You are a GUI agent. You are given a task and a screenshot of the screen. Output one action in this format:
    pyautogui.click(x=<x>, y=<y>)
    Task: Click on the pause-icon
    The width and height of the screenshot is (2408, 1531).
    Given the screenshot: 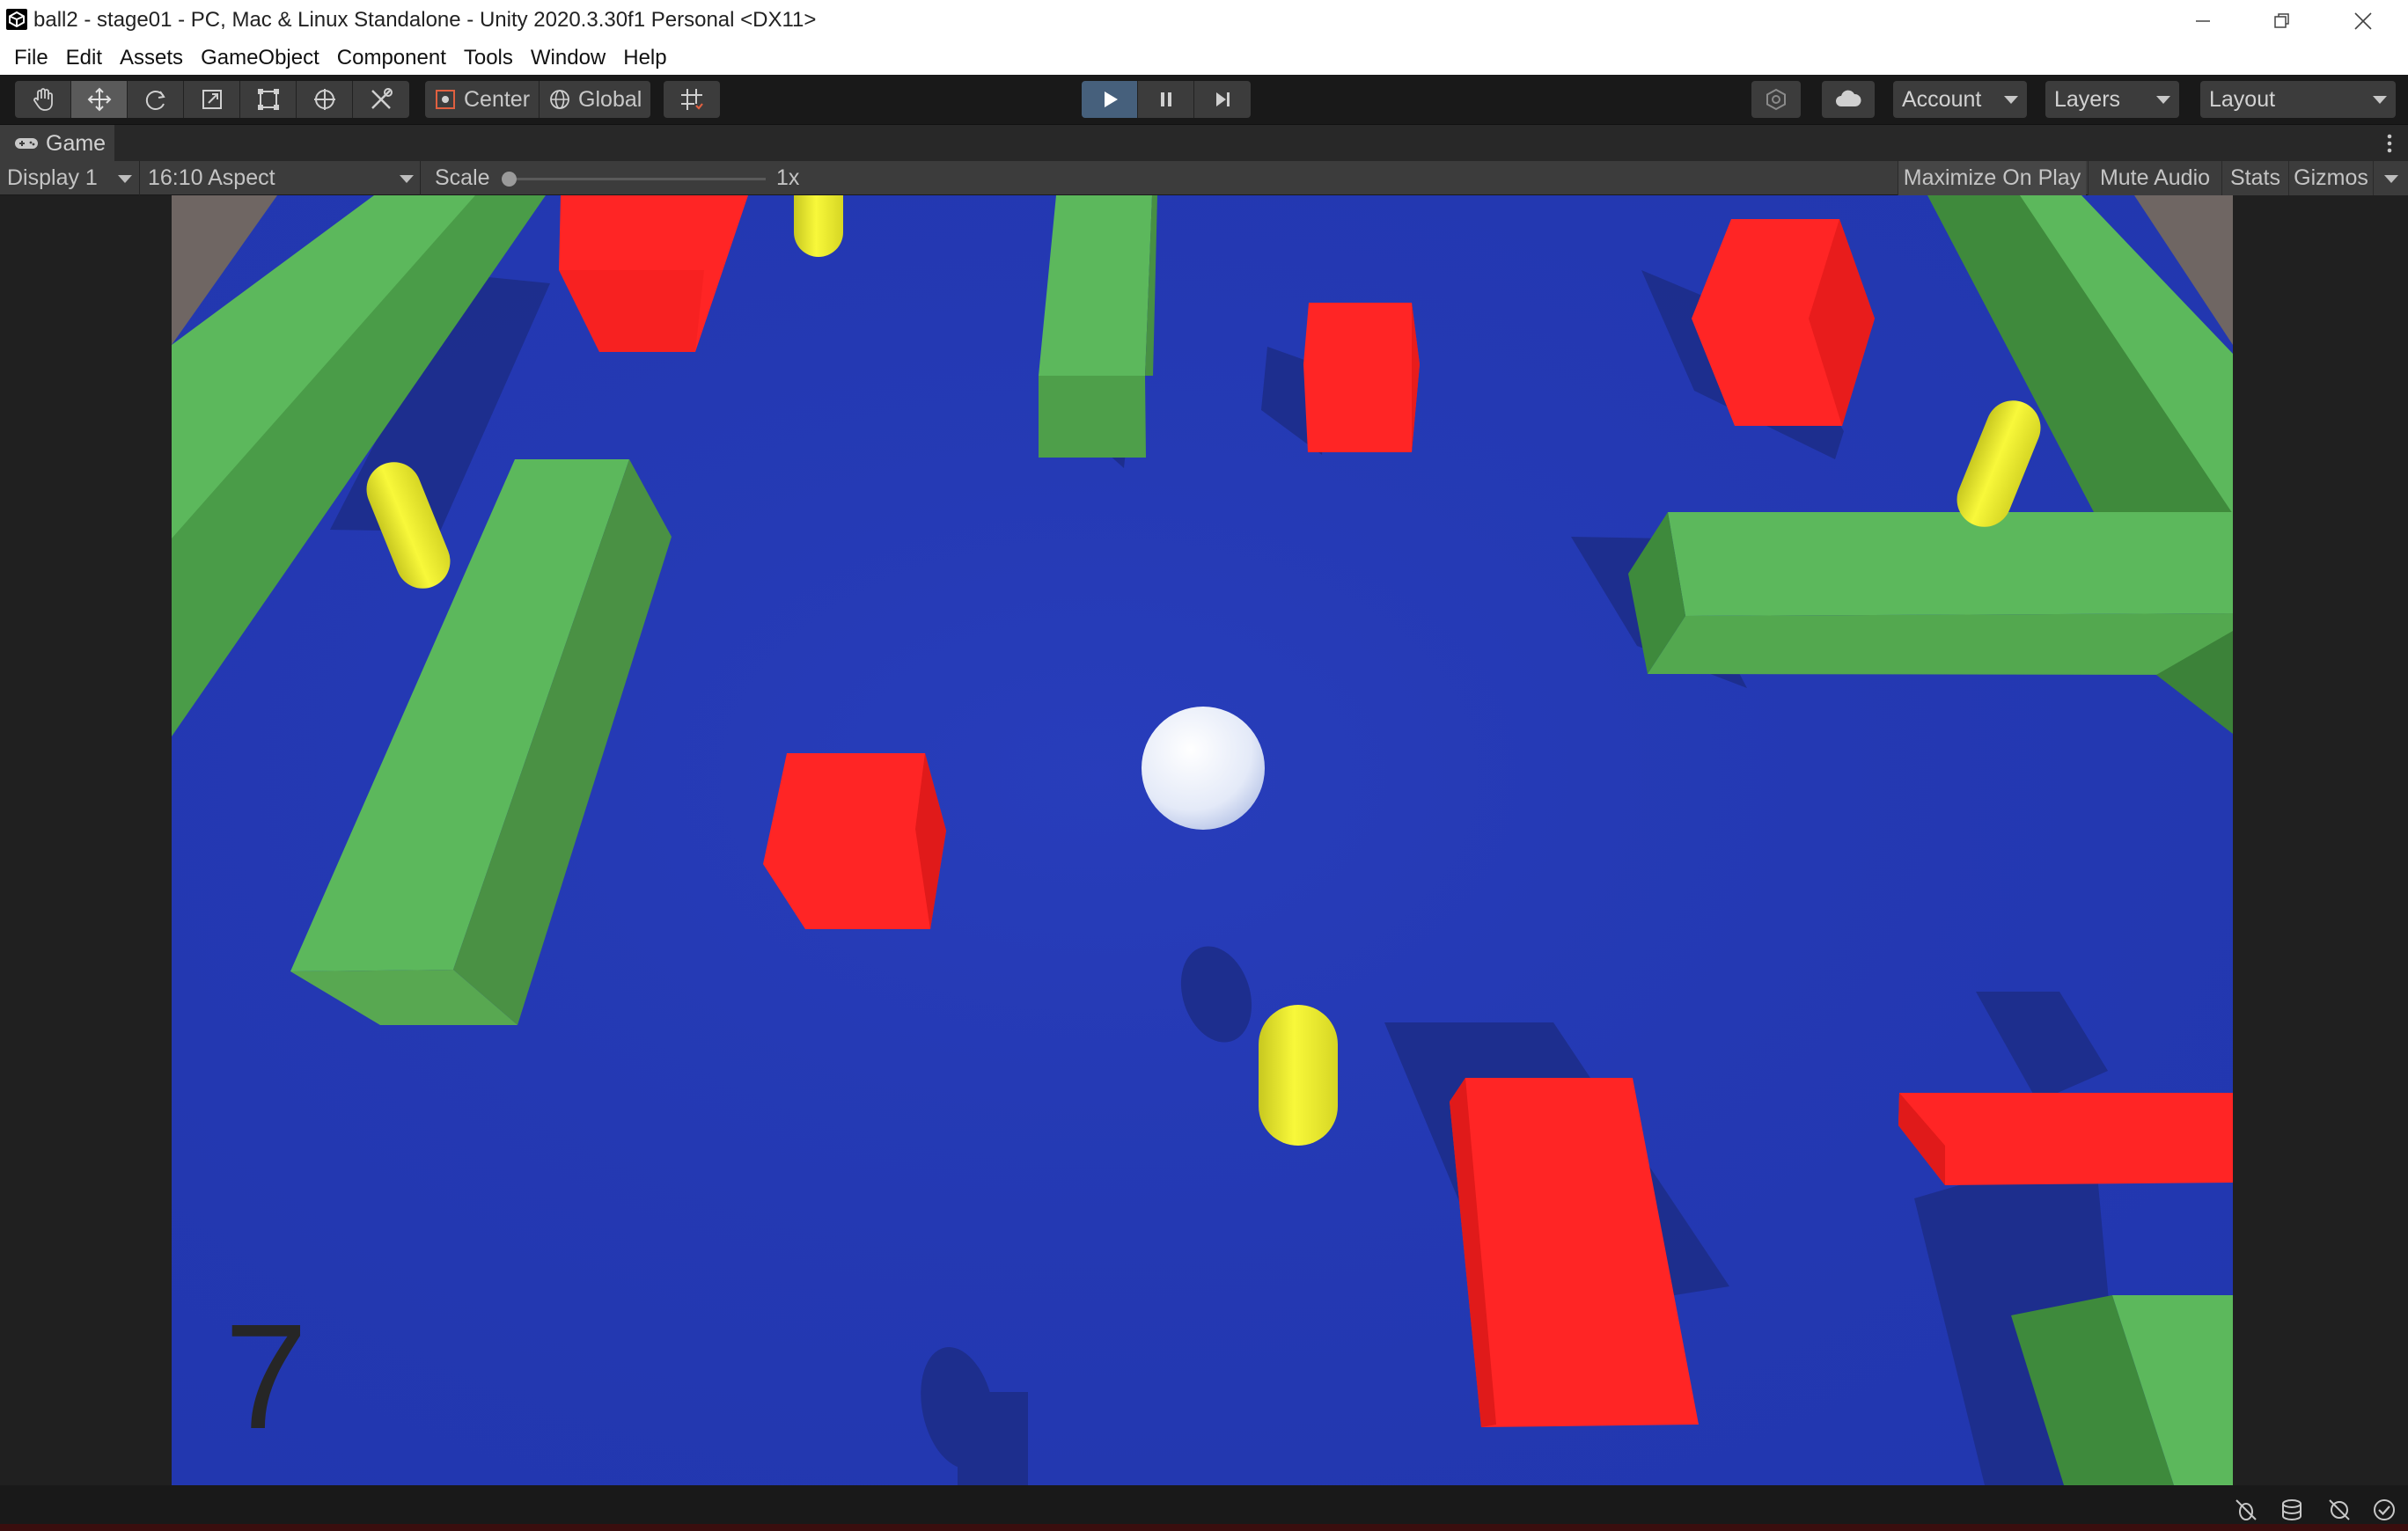 What is the action you would take?
    pyautogui.click(x=1165, y=99)
    